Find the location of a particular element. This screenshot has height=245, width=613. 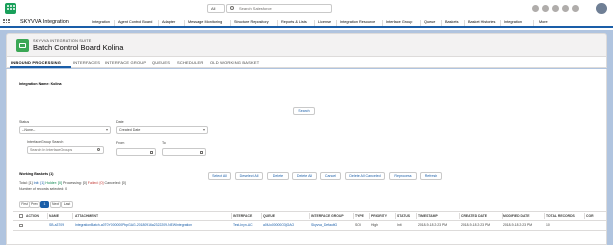

nav-item-basket-histories: Basket Histories is located at coordinates (481, 22).